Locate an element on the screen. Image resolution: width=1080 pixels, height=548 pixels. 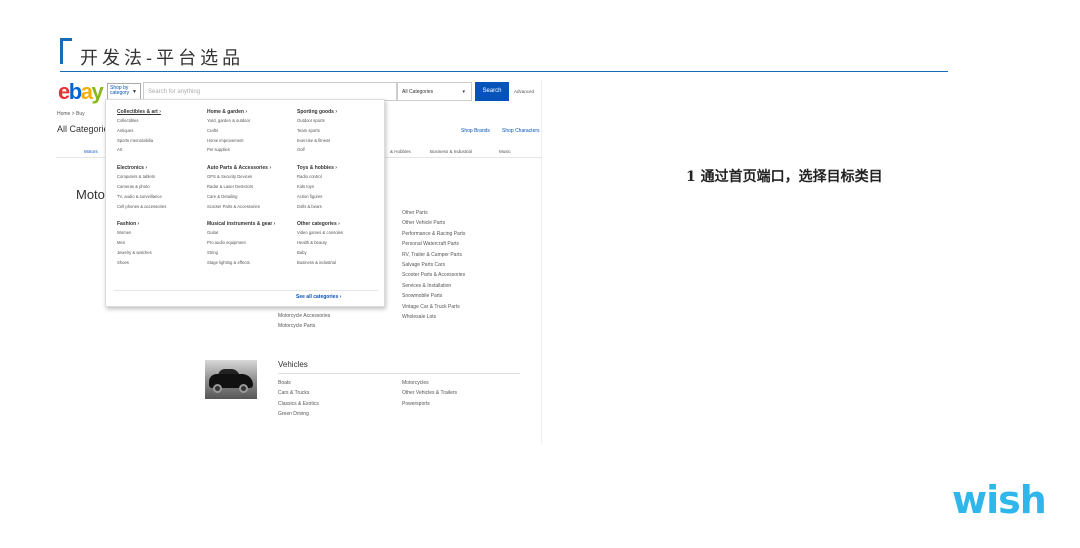
list-item: Other Vehicle Parts is located at coordinates (467, 223).